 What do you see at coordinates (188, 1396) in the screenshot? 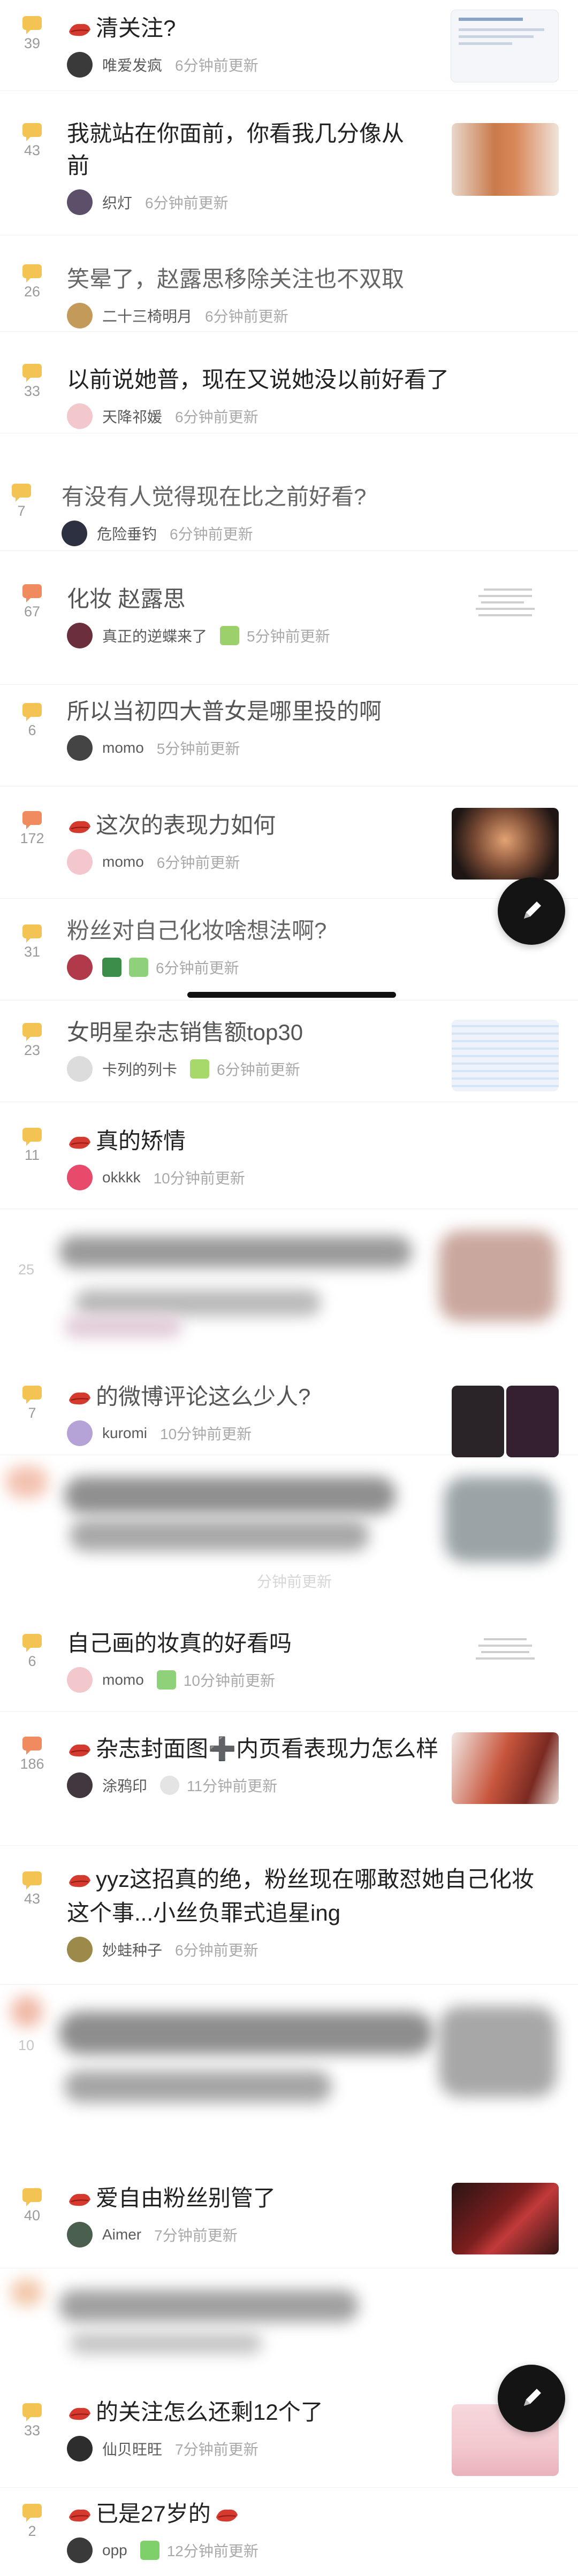
I see `post-title: 的微博评论这么少人?` at bounding box center [188, 1396].